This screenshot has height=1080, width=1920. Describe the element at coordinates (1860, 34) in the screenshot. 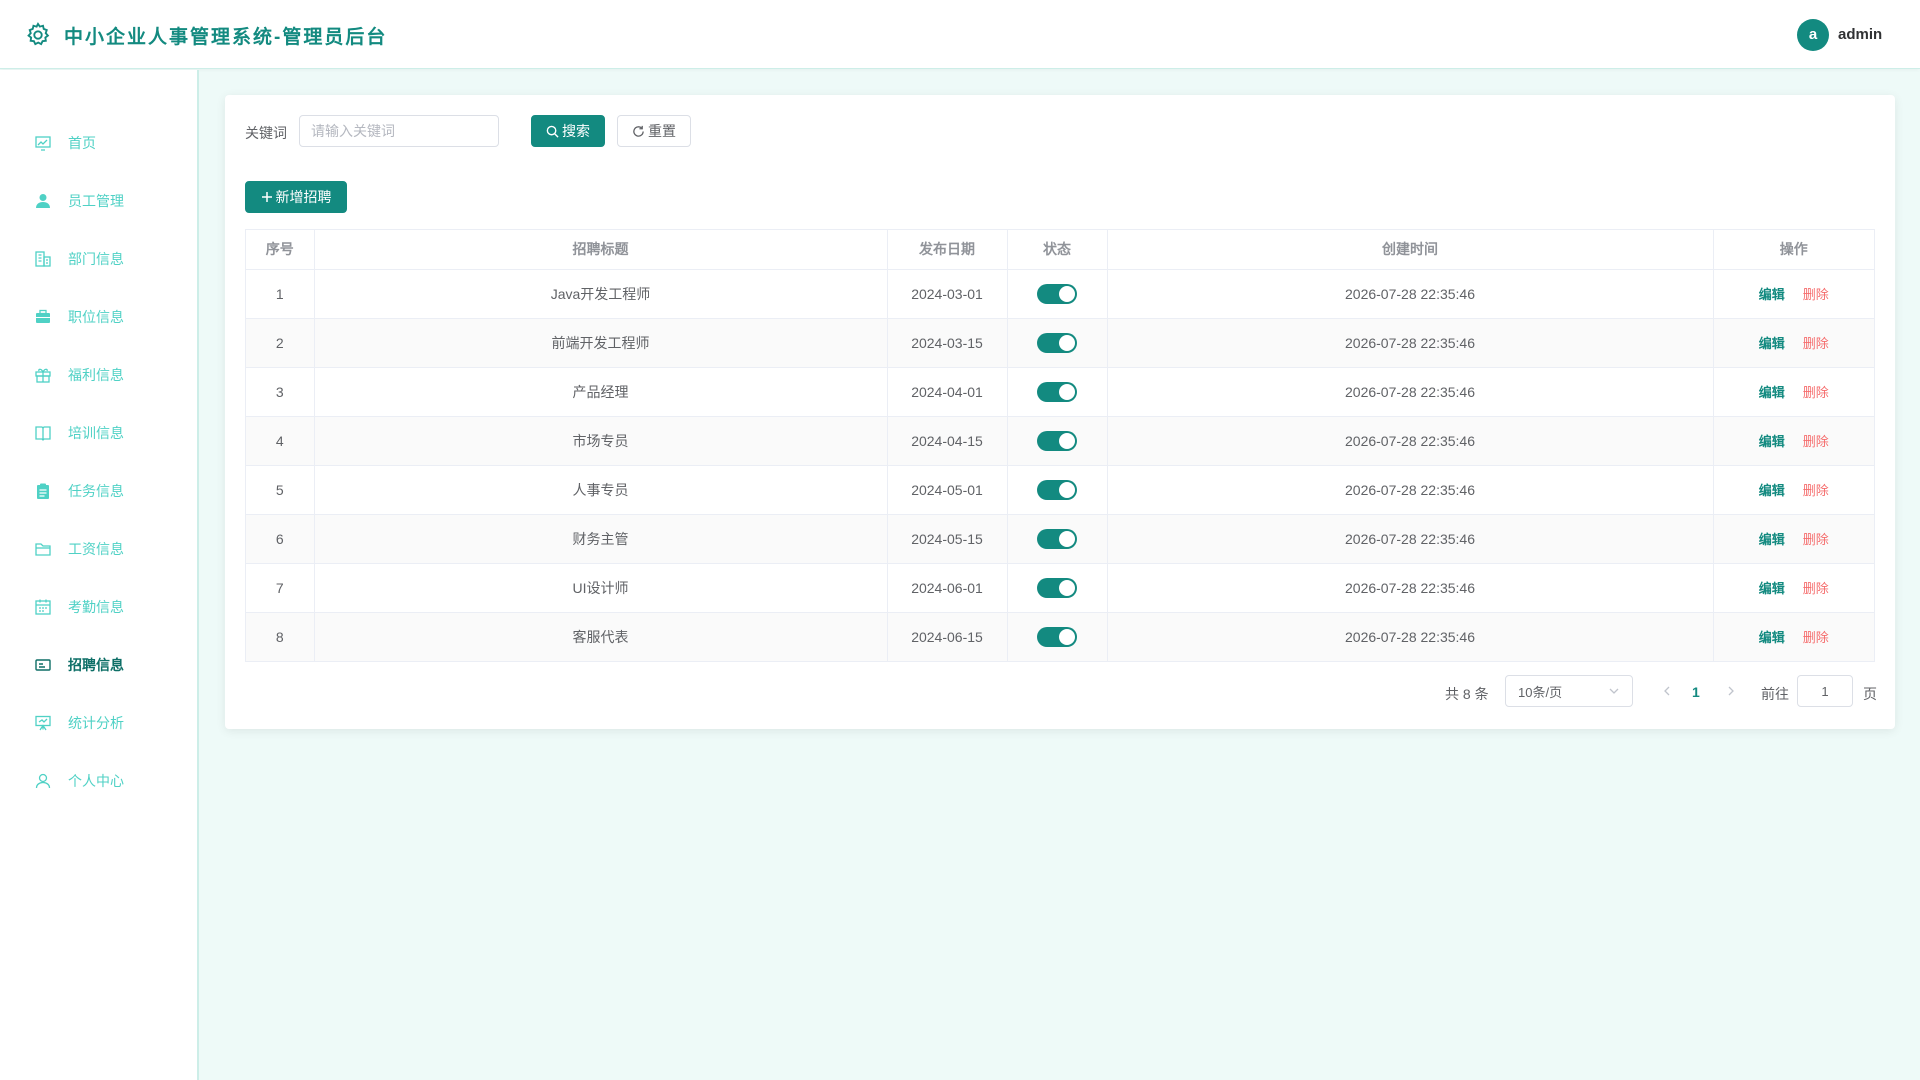

I see `username: admin` at that location.